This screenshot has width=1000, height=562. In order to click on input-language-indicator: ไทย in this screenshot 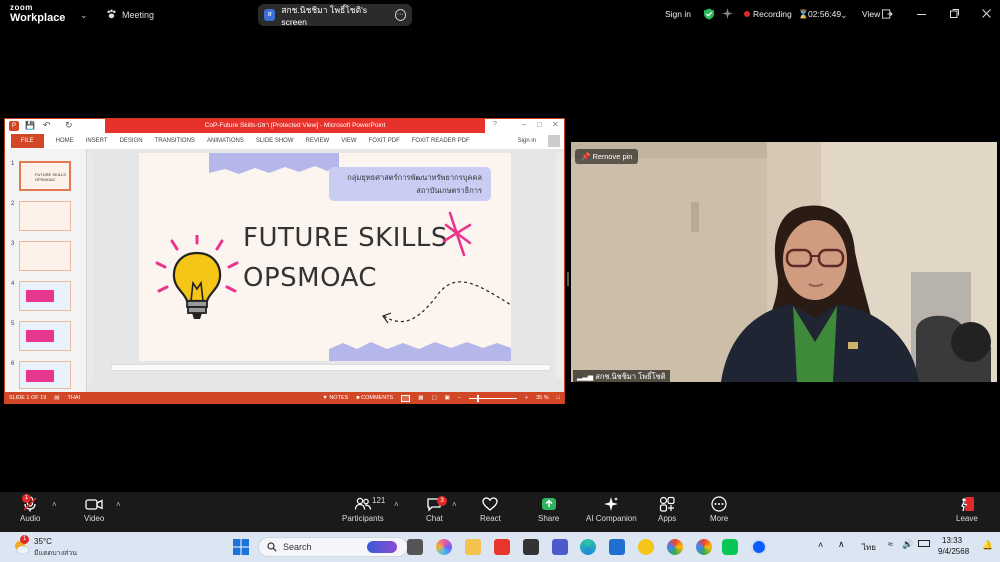, I will do `click(869, 547)`.